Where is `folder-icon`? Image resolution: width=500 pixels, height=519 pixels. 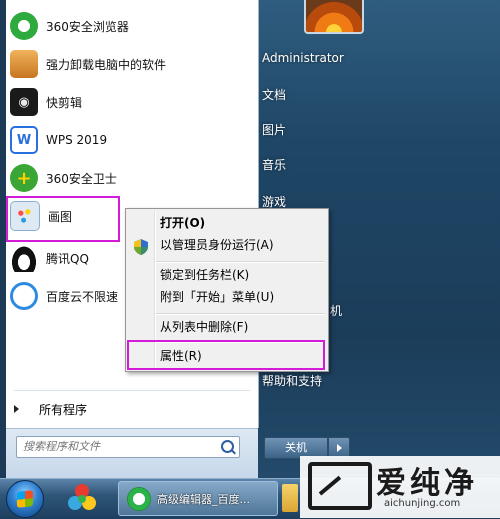 folder-icon is located at coordinates (290, 498).